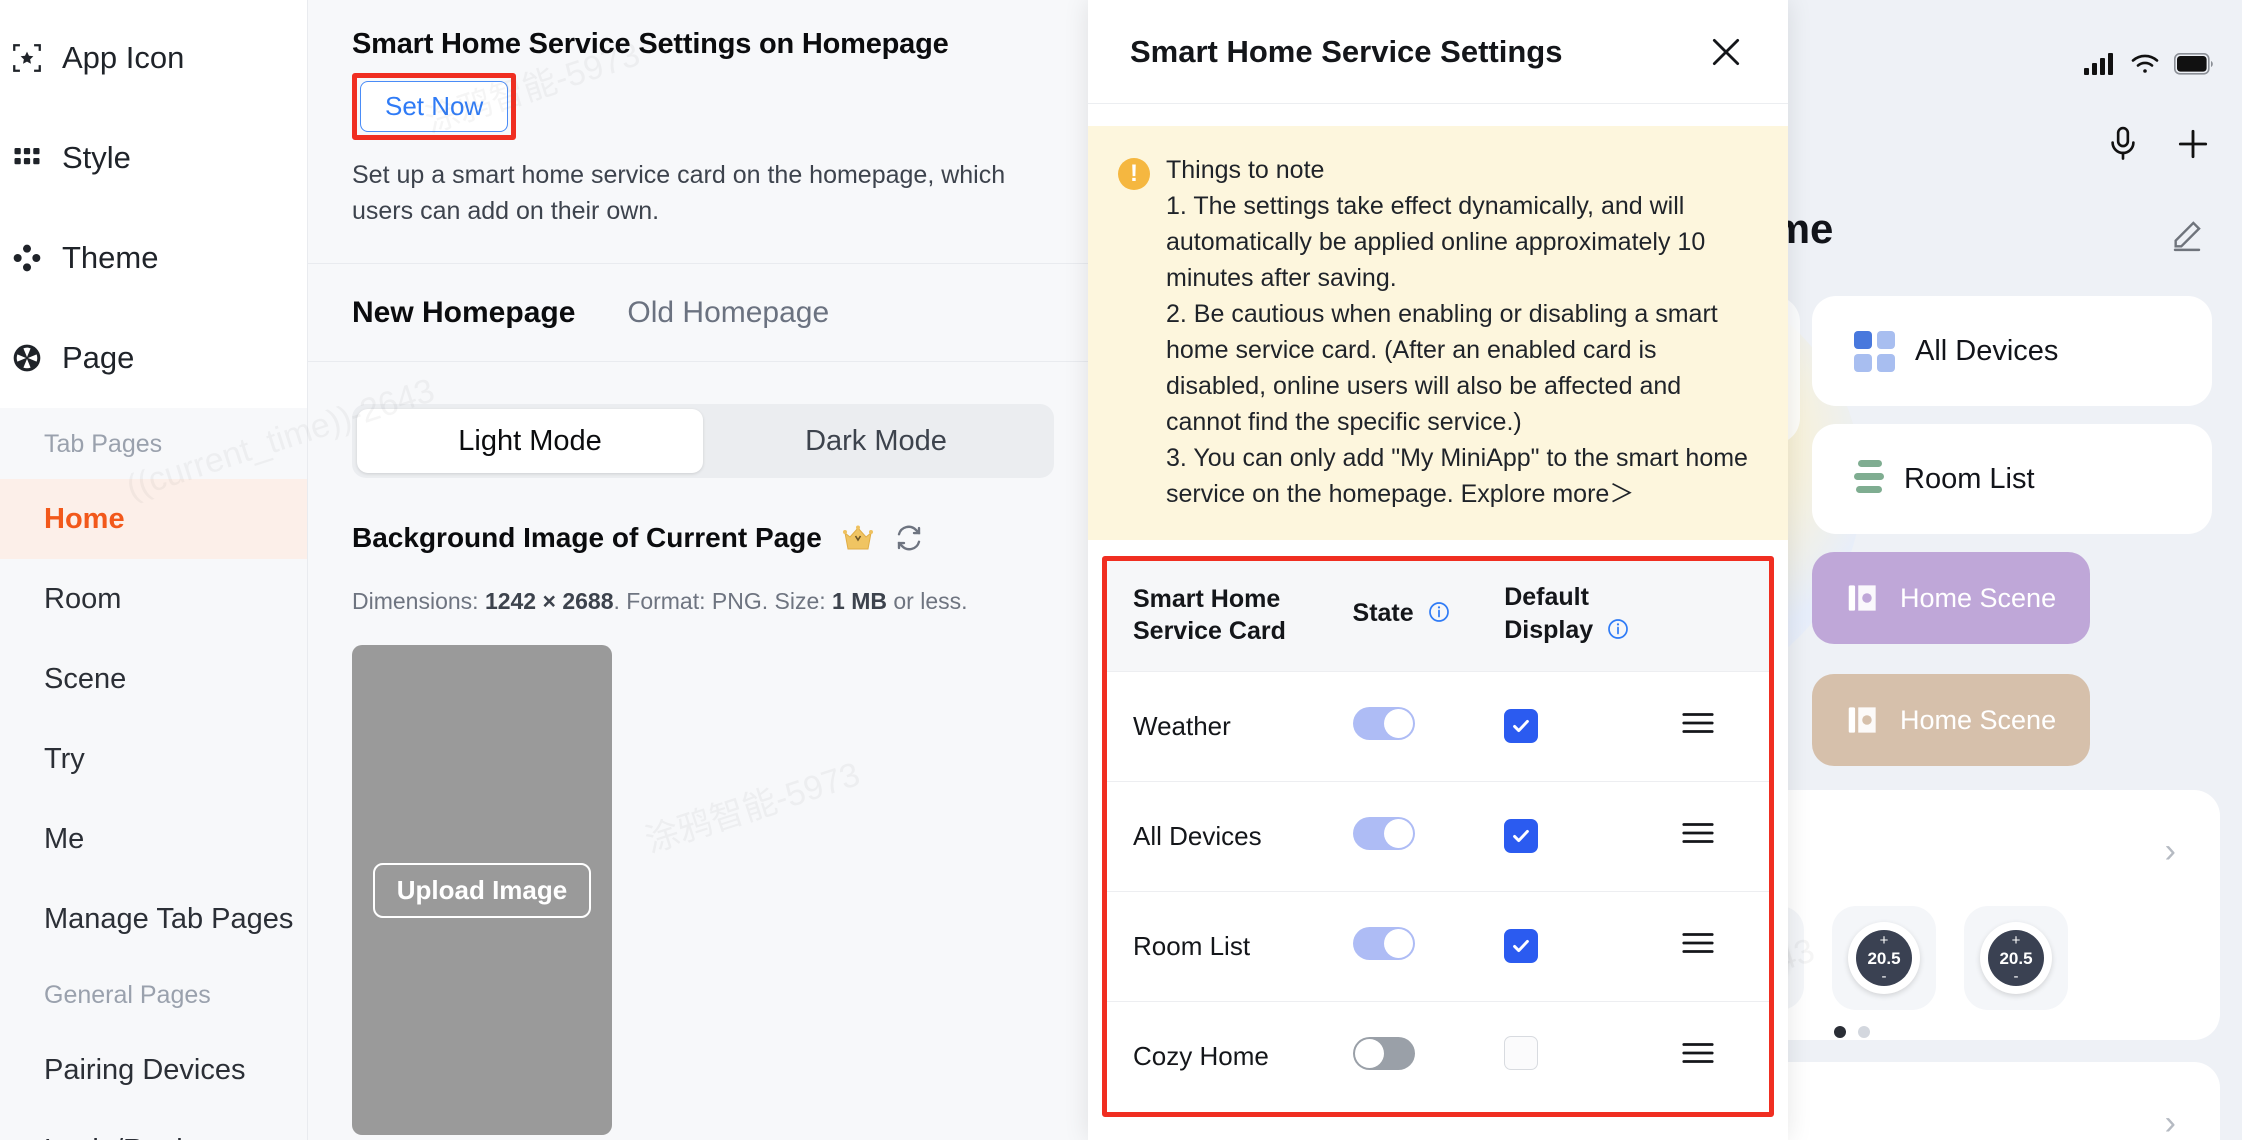 Image resolution: width=2242 pixels, height=1140 pixels. Describe the element at coordinates (27, 158) in the screenshot. I see `grid-icon` at that location.